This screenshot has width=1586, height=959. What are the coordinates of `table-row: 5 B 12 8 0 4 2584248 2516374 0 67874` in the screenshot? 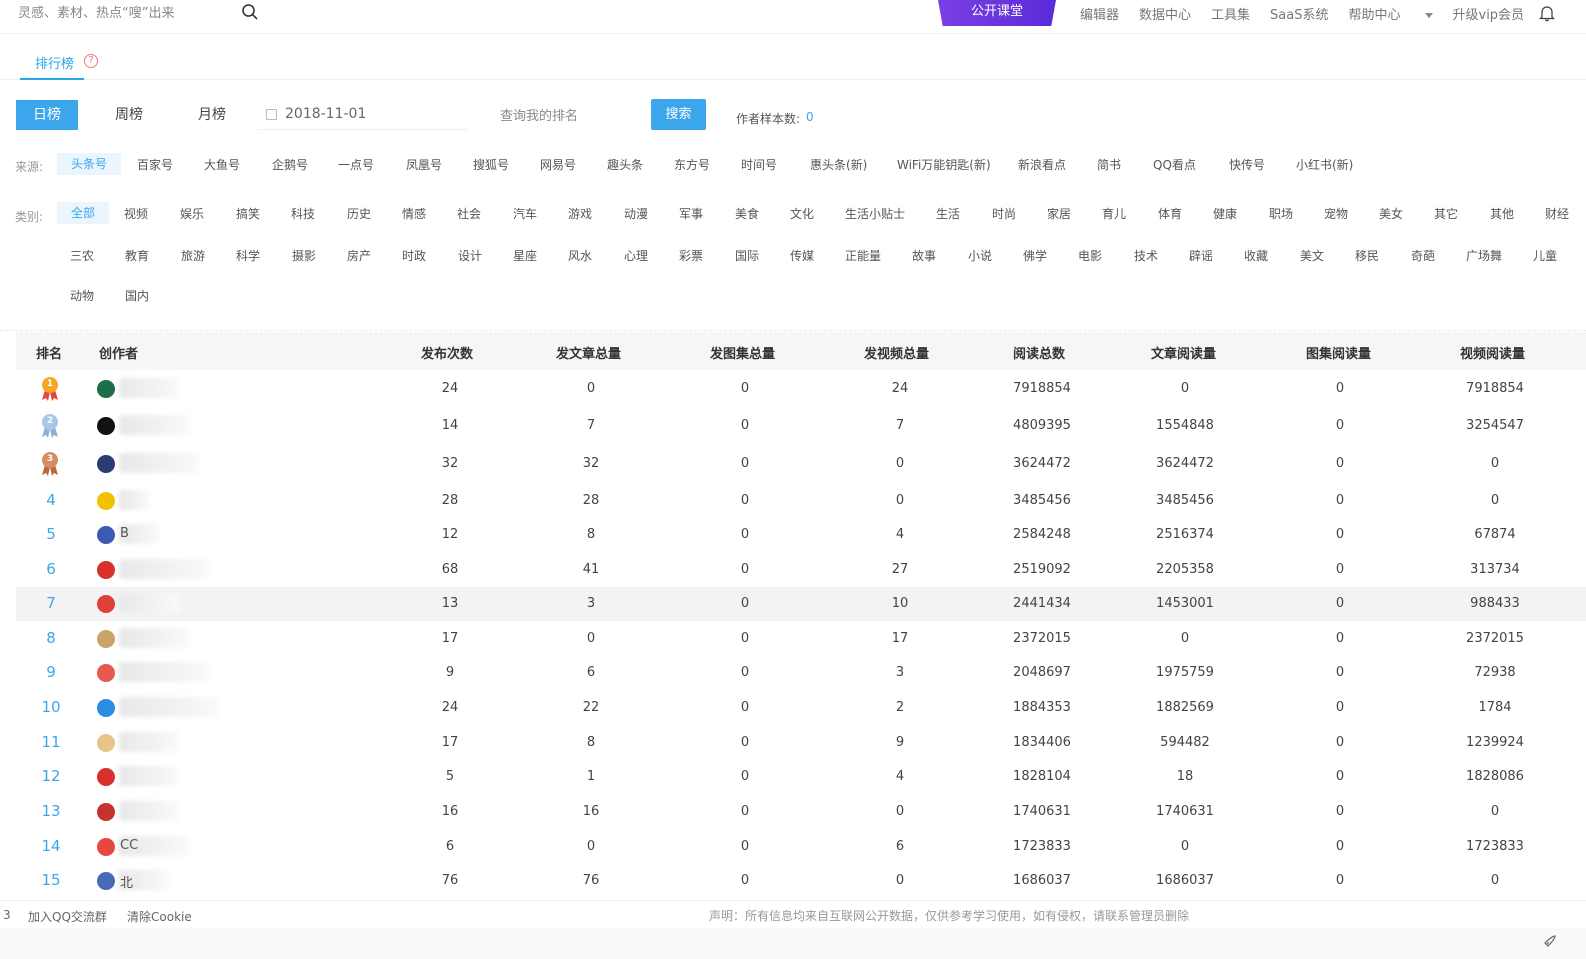 It's located at (801, 535).